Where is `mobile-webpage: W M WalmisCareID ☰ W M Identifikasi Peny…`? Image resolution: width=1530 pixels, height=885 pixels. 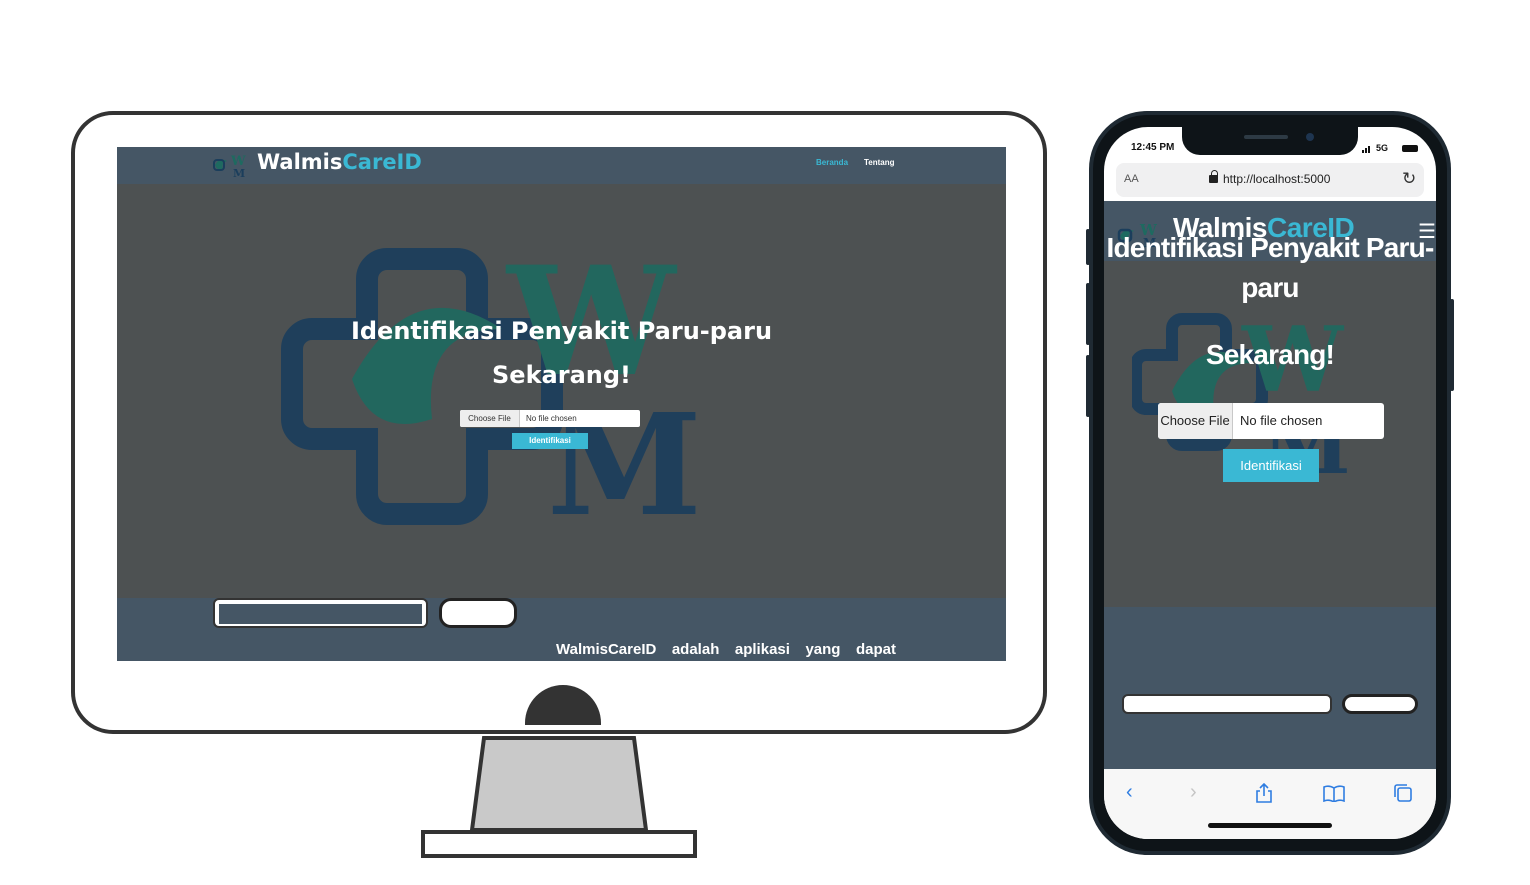 mobile-webpage: W M WalmisCareID ☰ W M Identifikasi Peny… is located at coordinates (1270, 485).